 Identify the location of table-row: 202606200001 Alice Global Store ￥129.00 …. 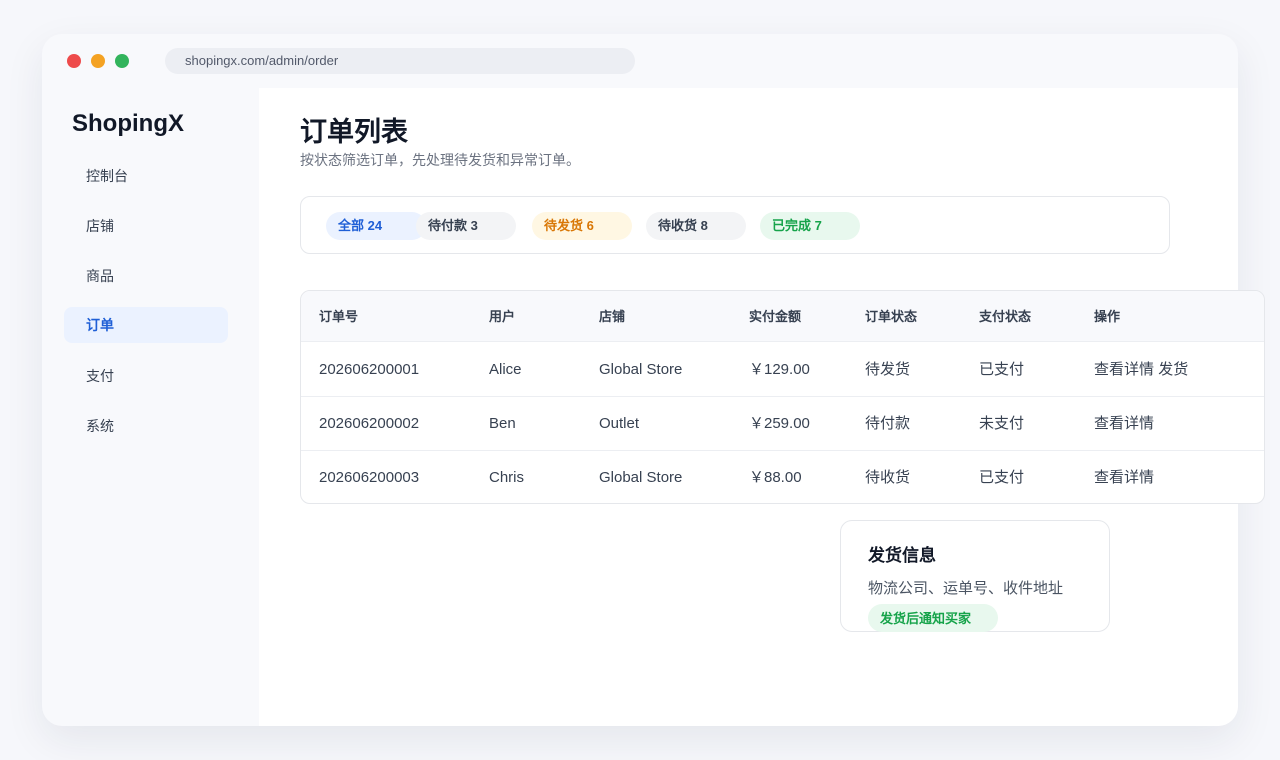
(782, 370).